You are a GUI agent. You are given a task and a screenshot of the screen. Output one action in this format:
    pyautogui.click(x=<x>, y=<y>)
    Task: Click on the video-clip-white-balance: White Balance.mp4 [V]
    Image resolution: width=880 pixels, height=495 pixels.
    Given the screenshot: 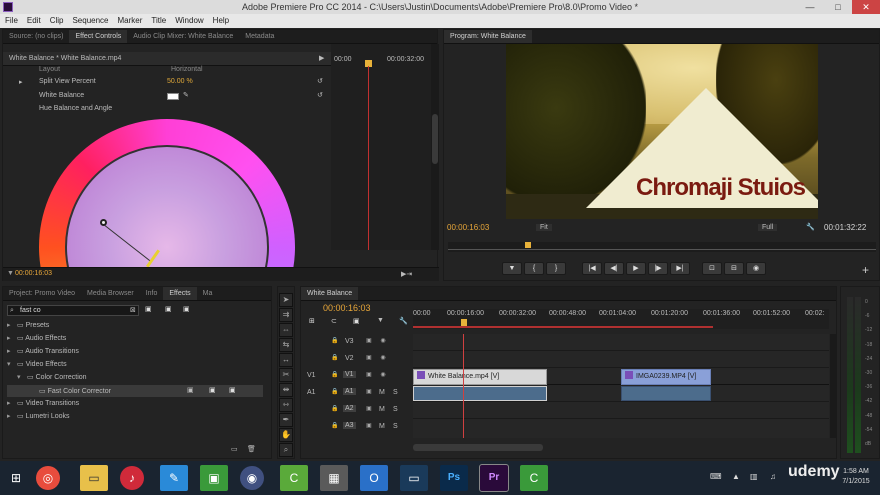 What is the action you would take?
    pyautogui.click(x=480, y=377)
    